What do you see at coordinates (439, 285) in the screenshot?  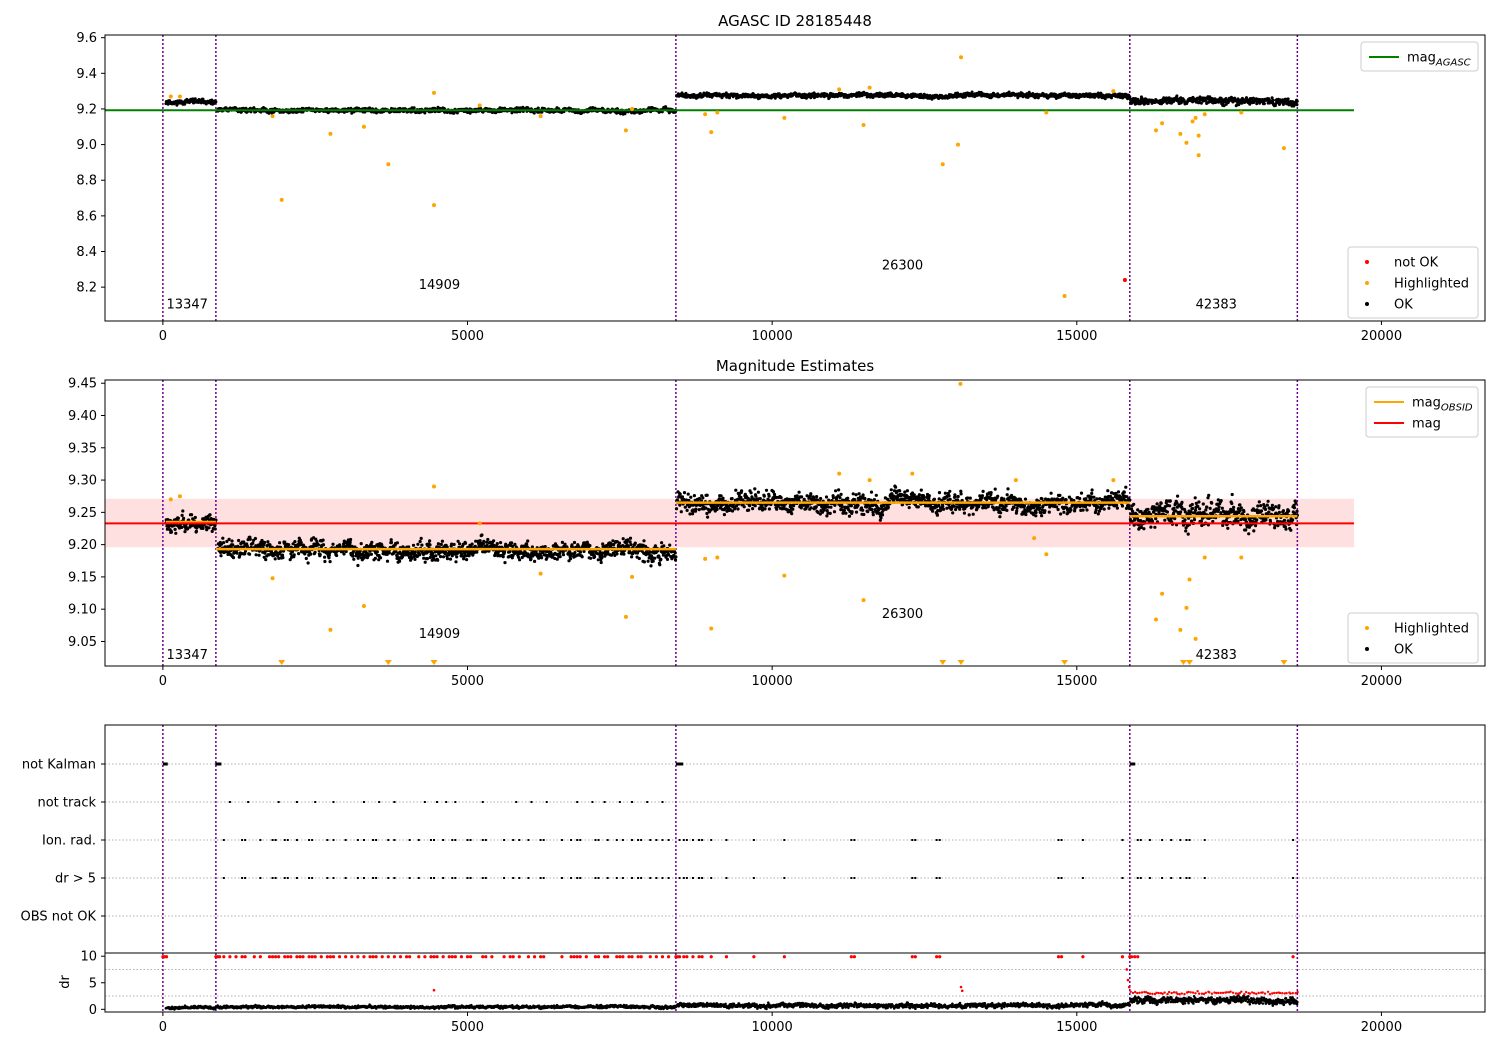 I see `obsid-label-1: 14909` at bounding box center [439, 285].